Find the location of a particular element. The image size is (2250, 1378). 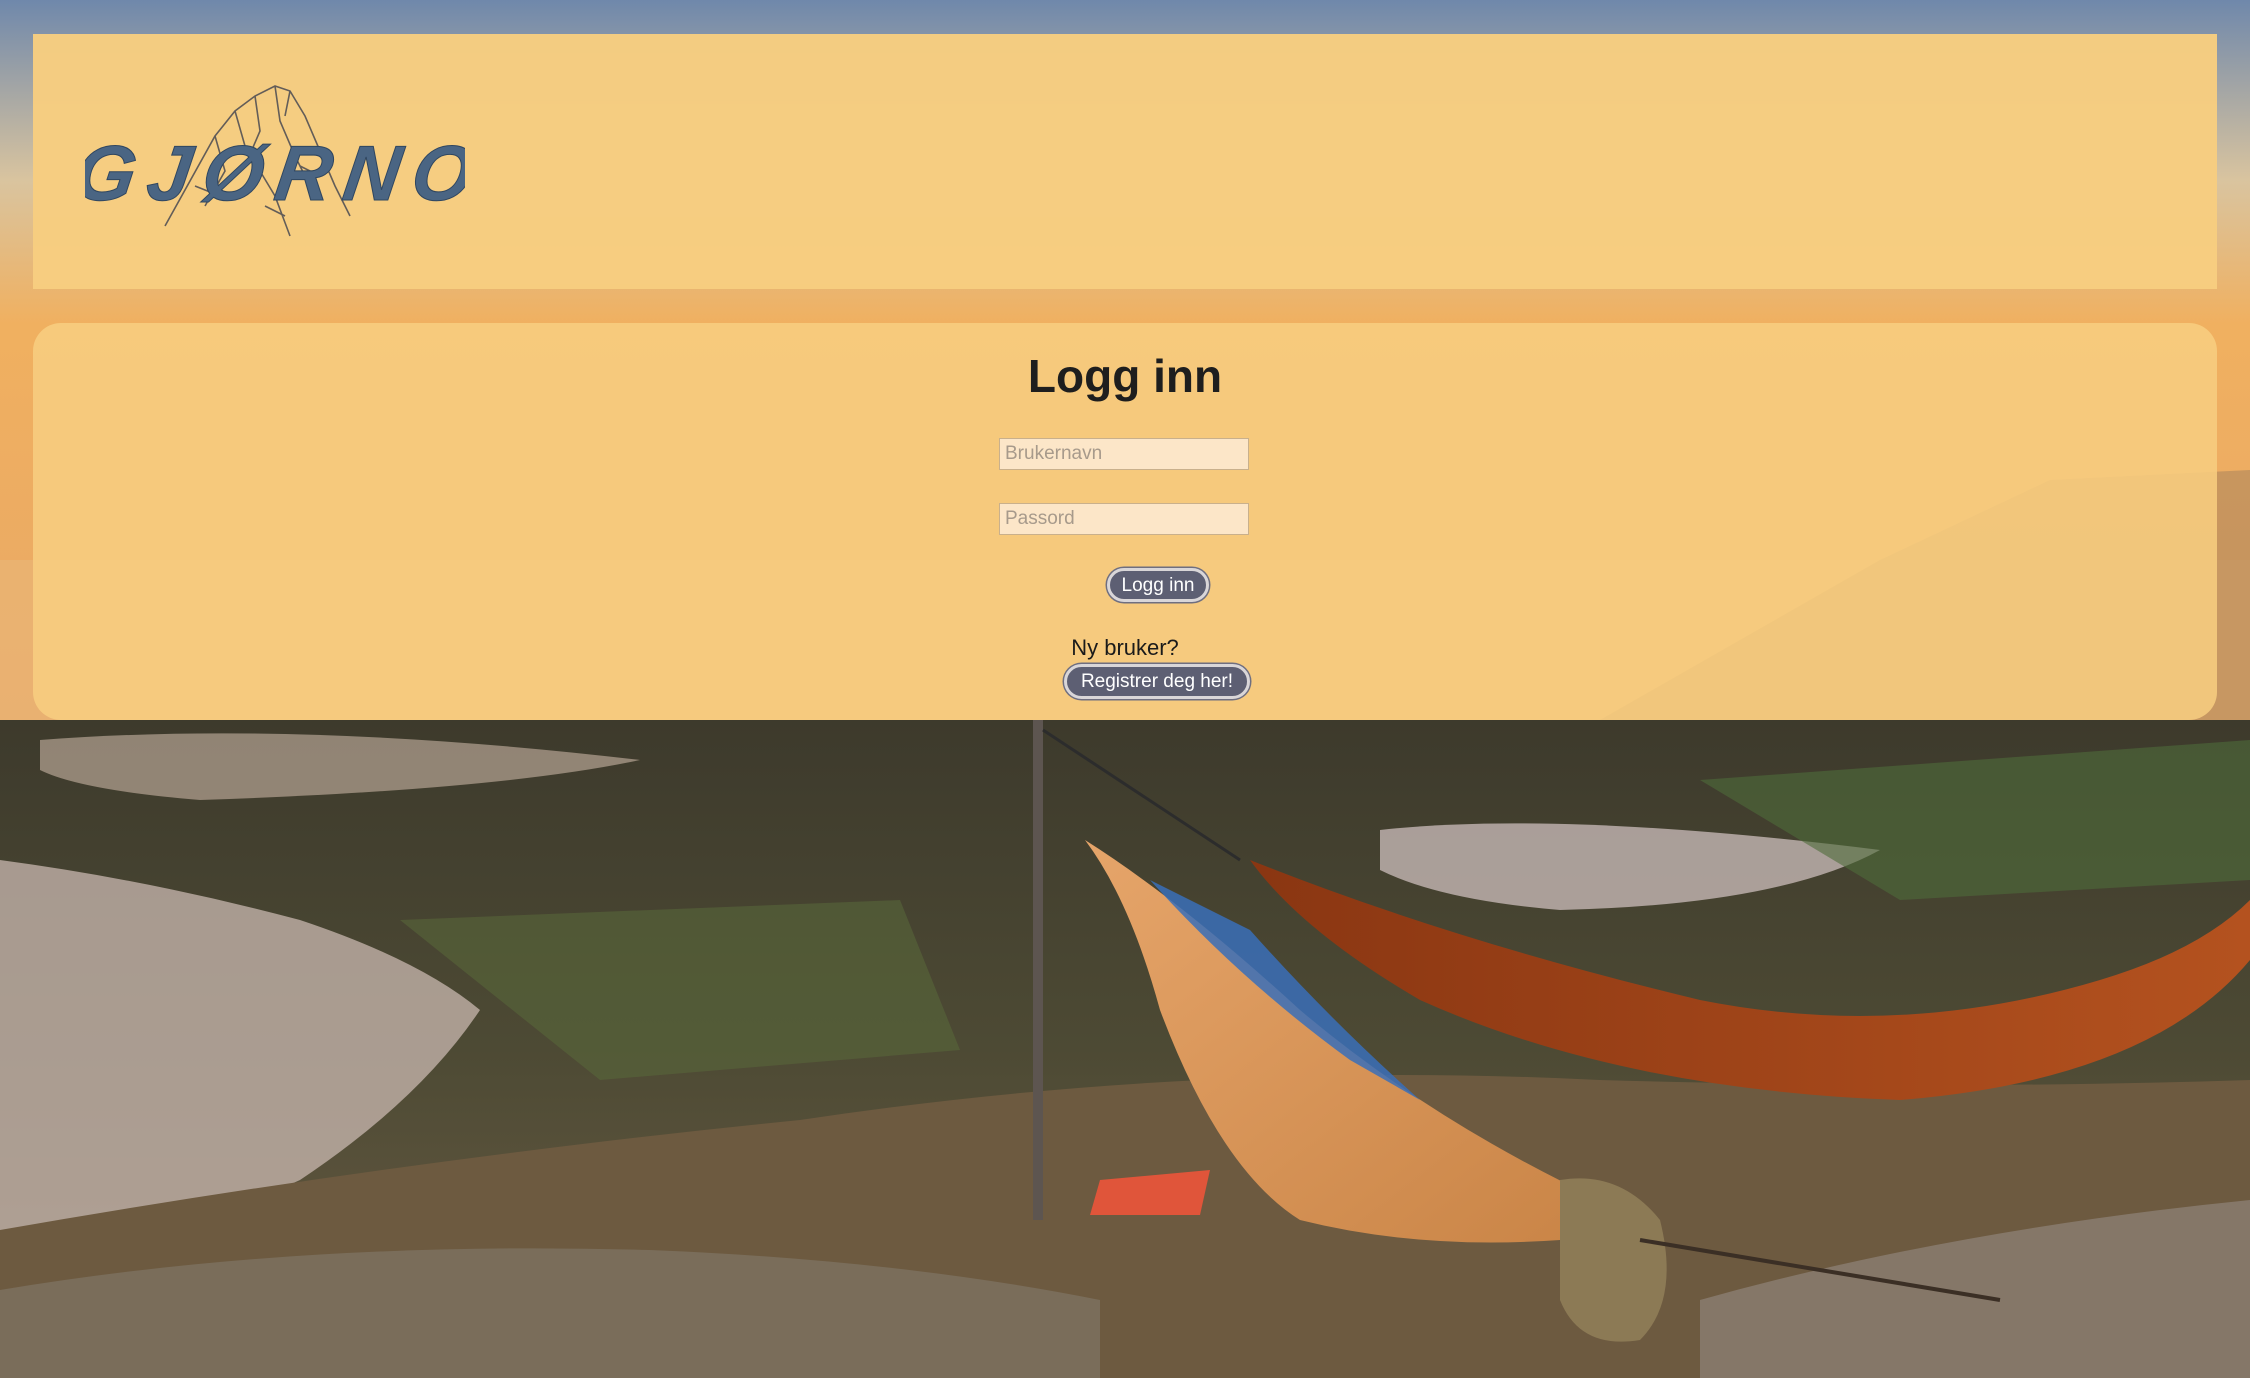

login-button: Logg inn is located at coordinates (1158, 585).